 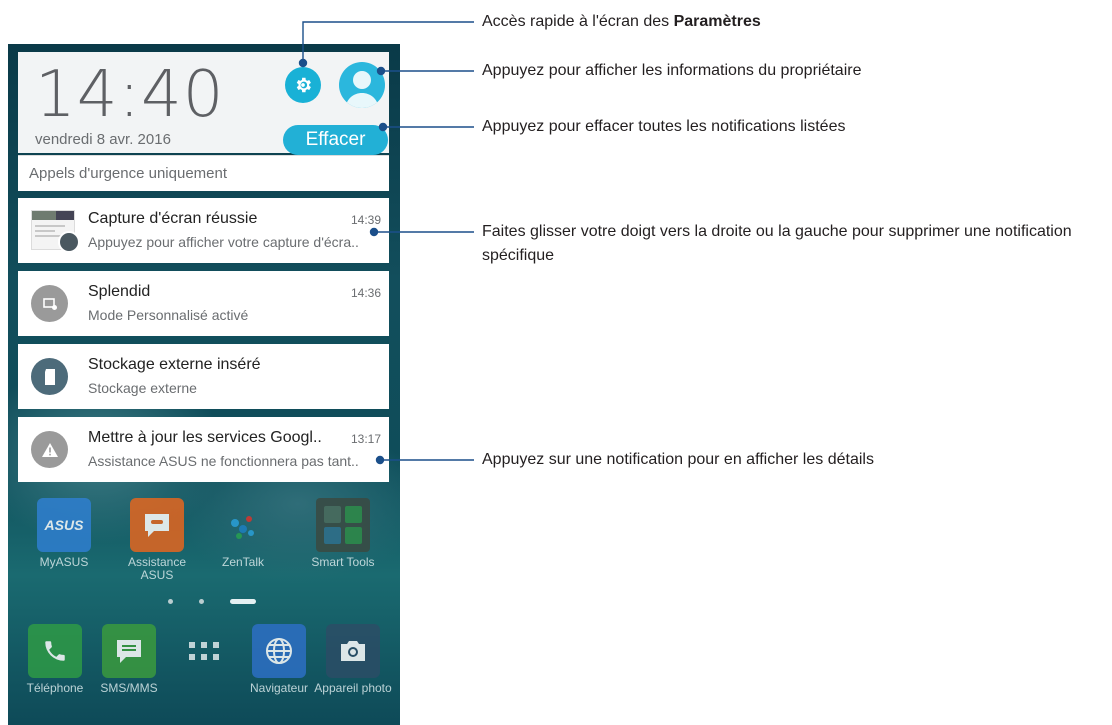 I want to click on callout-line-settings, so click(x=388, y=42).